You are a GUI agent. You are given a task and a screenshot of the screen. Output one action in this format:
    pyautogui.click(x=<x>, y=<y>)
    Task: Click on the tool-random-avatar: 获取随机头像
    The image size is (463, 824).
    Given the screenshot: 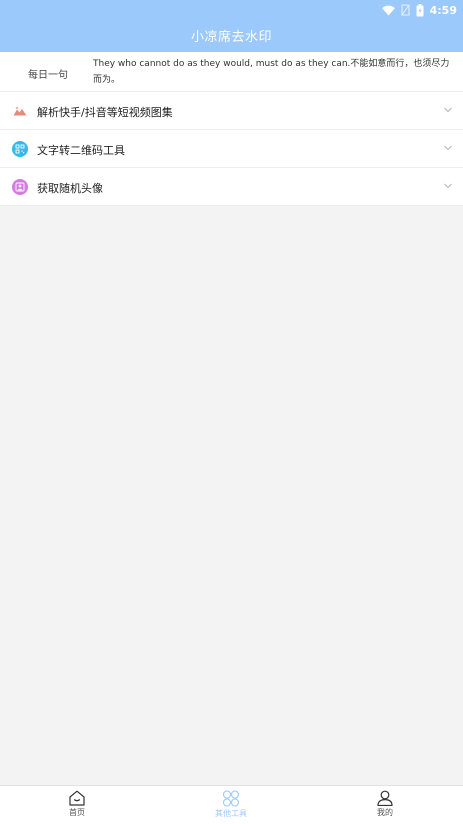 What is the action you would take?
    pyautogui.click(x=231, y=187)
    